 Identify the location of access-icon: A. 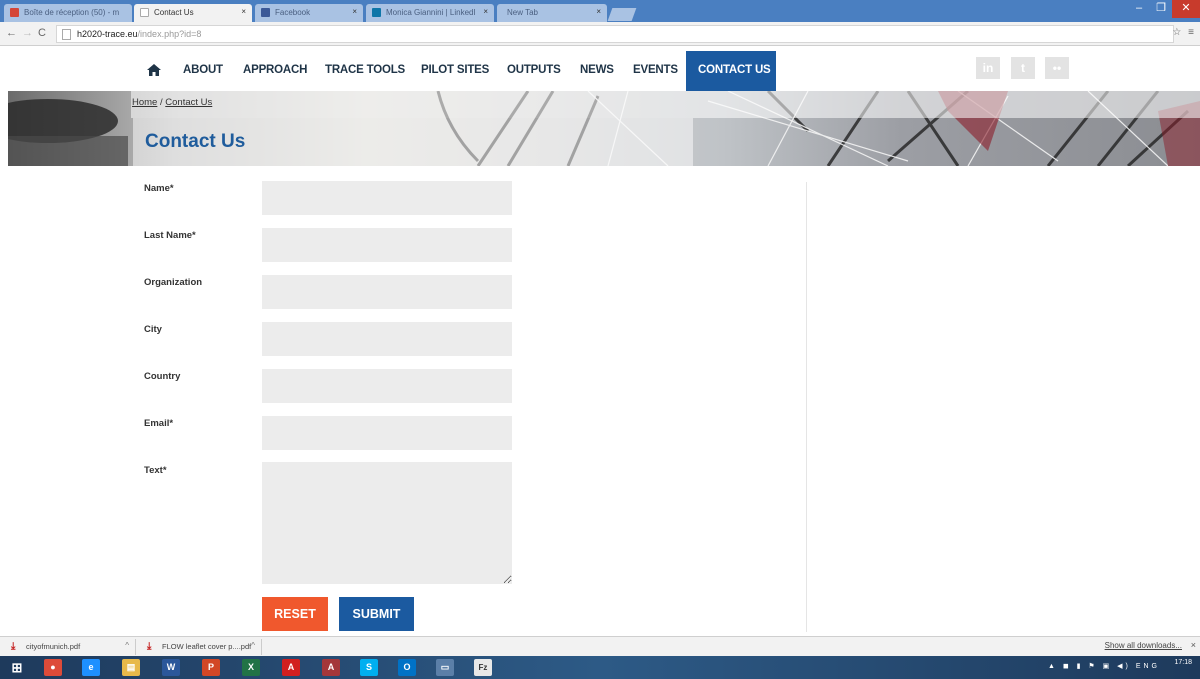
(331, 667).